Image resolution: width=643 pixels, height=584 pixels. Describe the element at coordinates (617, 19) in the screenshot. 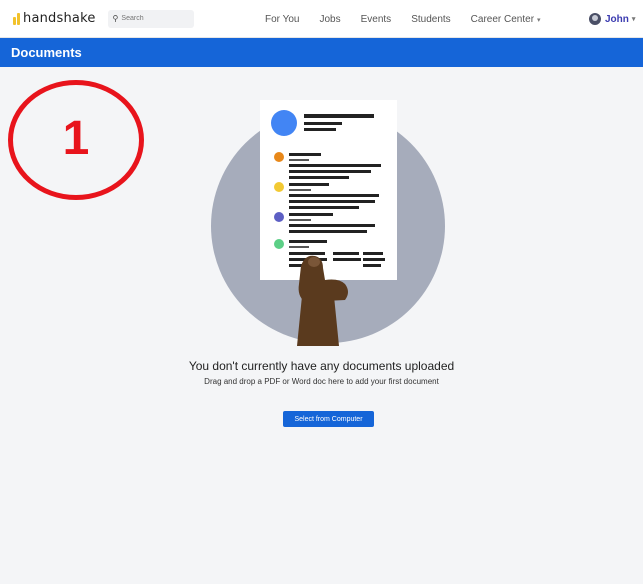

I see `user-name: John` at that location.